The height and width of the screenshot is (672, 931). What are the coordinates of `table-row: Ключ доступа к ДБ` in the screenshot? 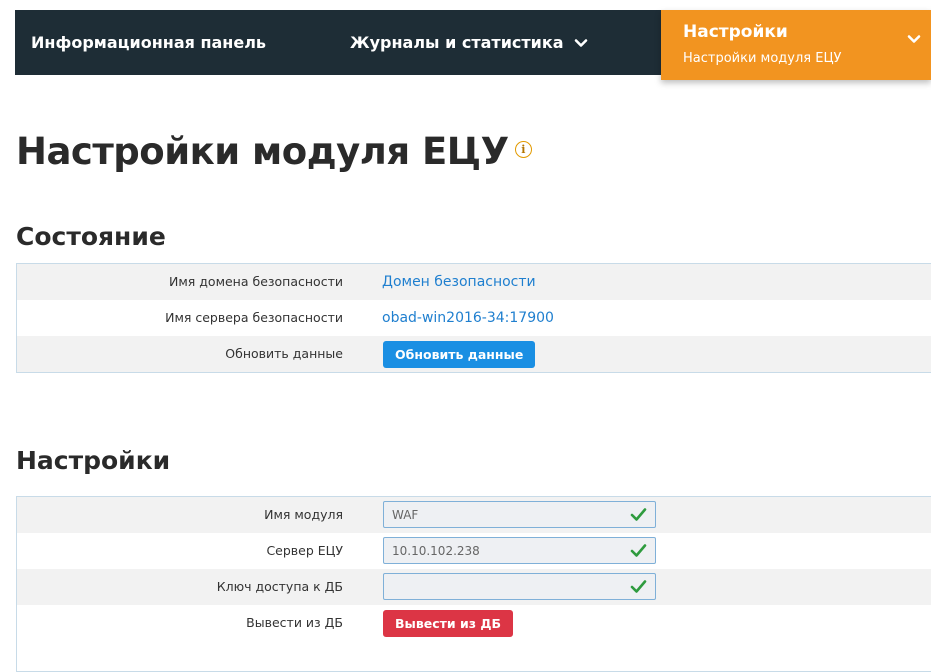 It's located at (474, 587).